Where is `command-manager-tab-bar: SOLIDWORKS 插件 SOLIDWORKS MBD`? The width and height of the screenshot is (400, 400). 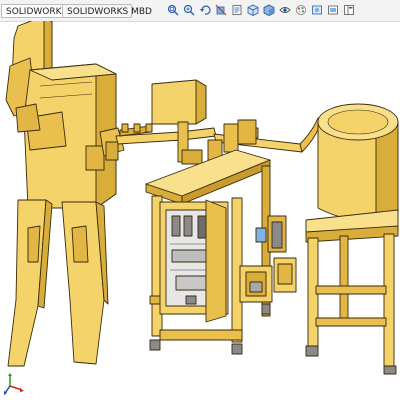 command-manager-tab-bar: SOLIDWORKS 插件 SOLIDWORKS MBD is located at coordinates (200, 11).